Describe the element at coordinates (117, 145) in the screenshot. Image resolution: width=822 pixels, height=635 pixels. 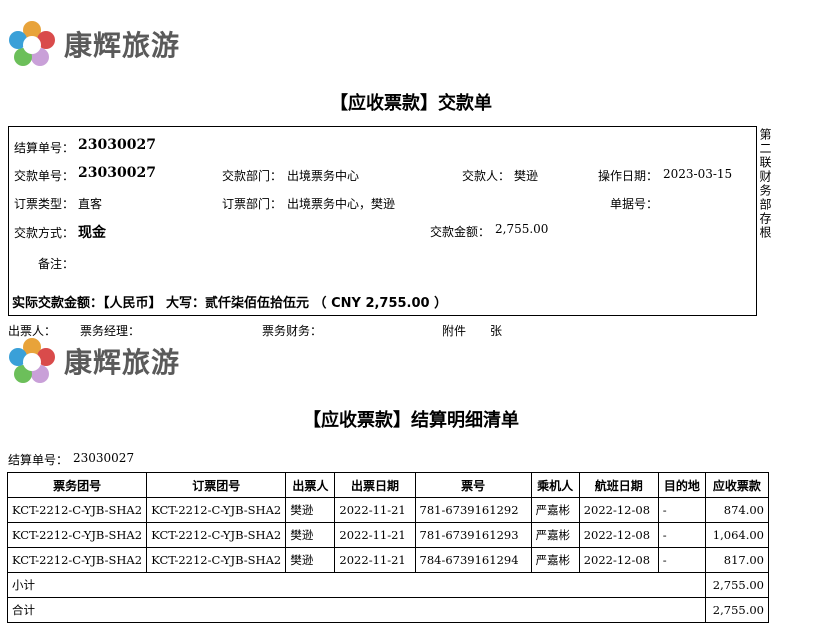
I see `settle-no: 23030027` at that location.